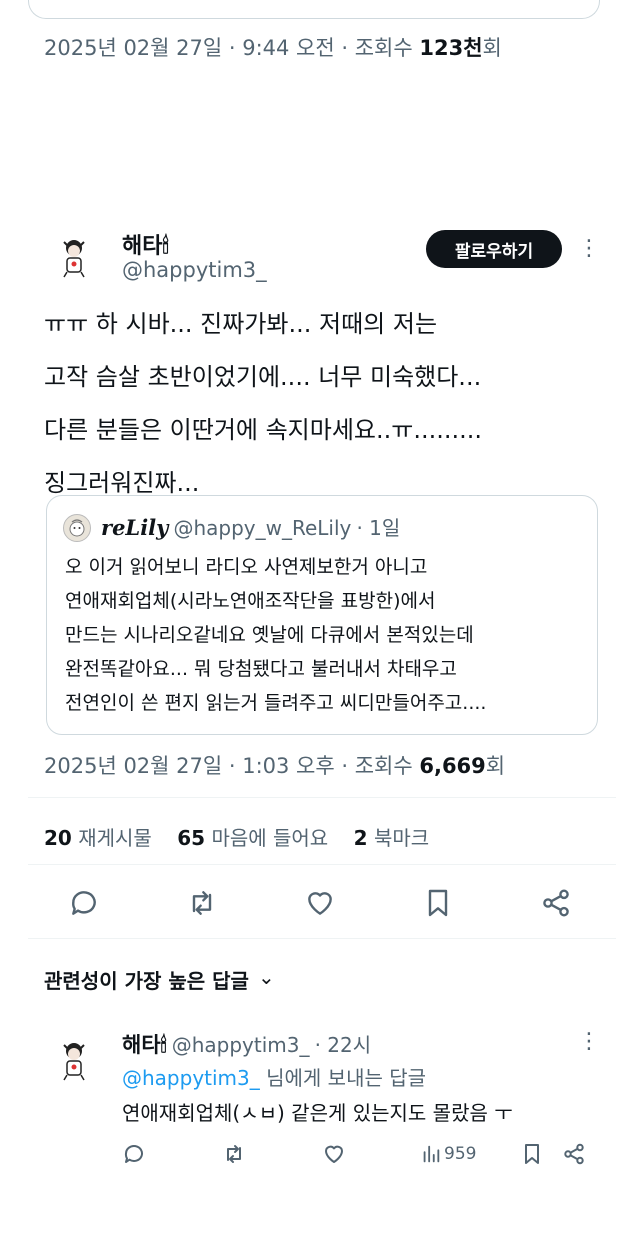 The height and width of the screenshot is (1250, 640). I want to click on views-bar-chart-icon, so click(431, 1154).